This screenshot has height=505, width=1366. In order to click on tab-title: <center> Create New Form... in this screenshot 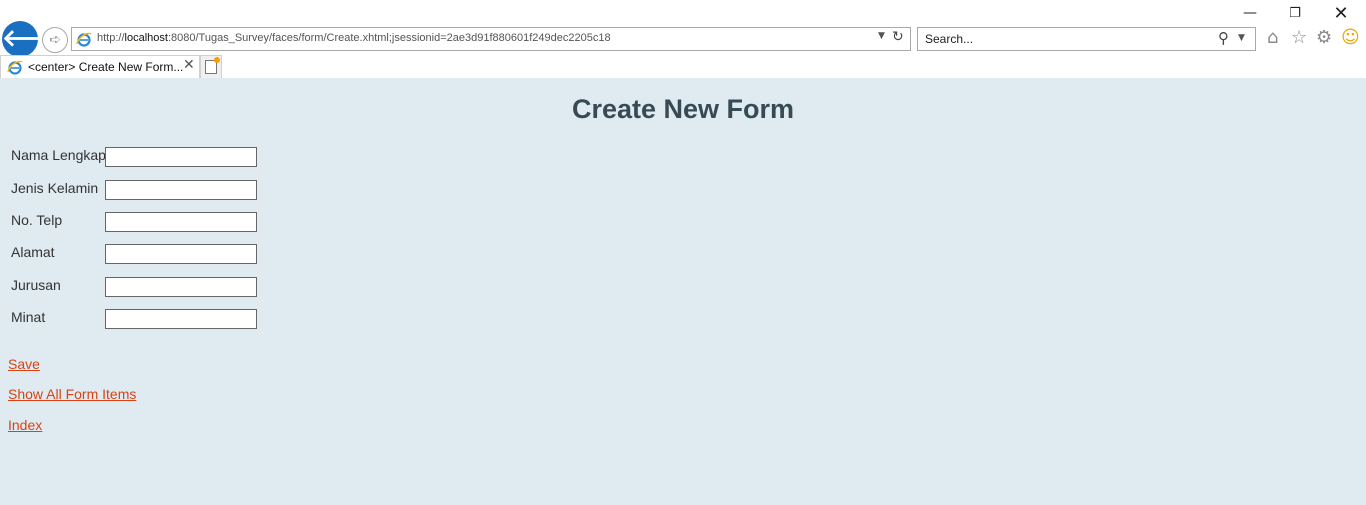, I will do `click(106, 67)`.